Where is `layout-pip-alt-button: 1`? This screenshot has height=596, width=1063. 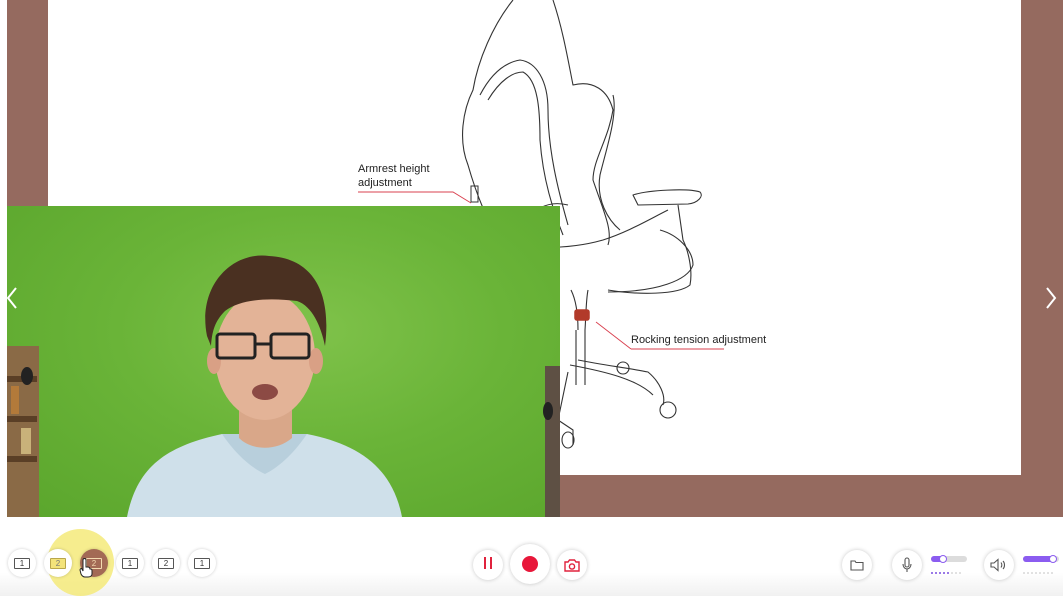 layout-pip-alt-button: 1 is located at coordinates (130, 563).